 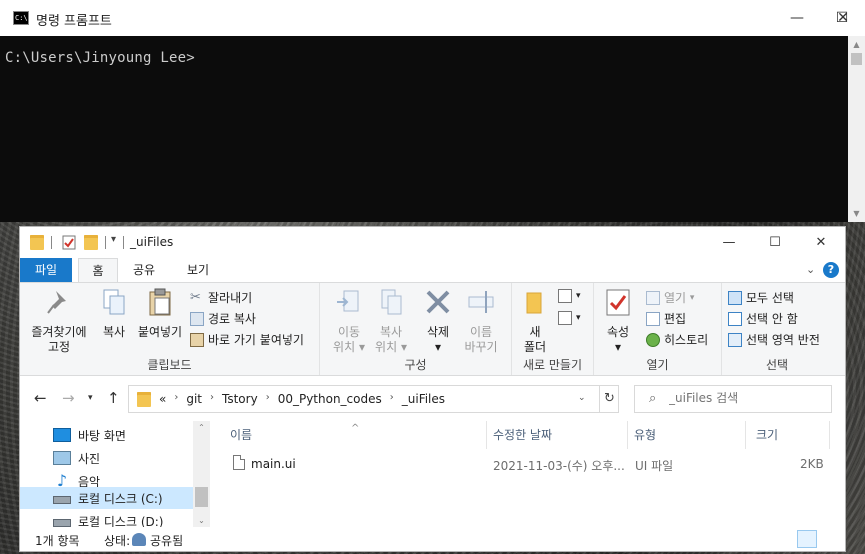 What do you see at coordinates (557, 435) in the screenshot?
I see `column-header-date: 수정한 날짜` at bounding box center [557, 435].